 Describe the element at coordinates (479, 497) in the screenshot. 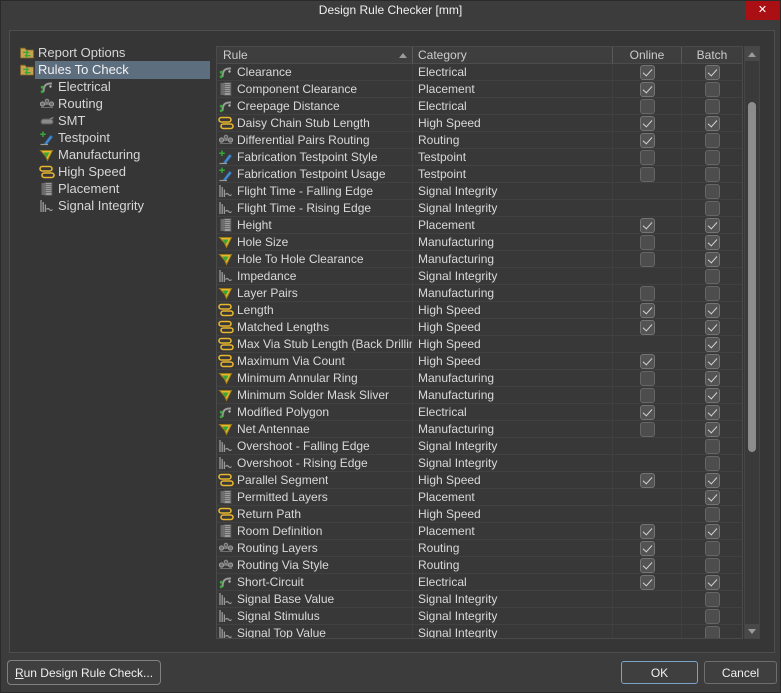

I see `table-row: Permitted Layers Placement` at that location.